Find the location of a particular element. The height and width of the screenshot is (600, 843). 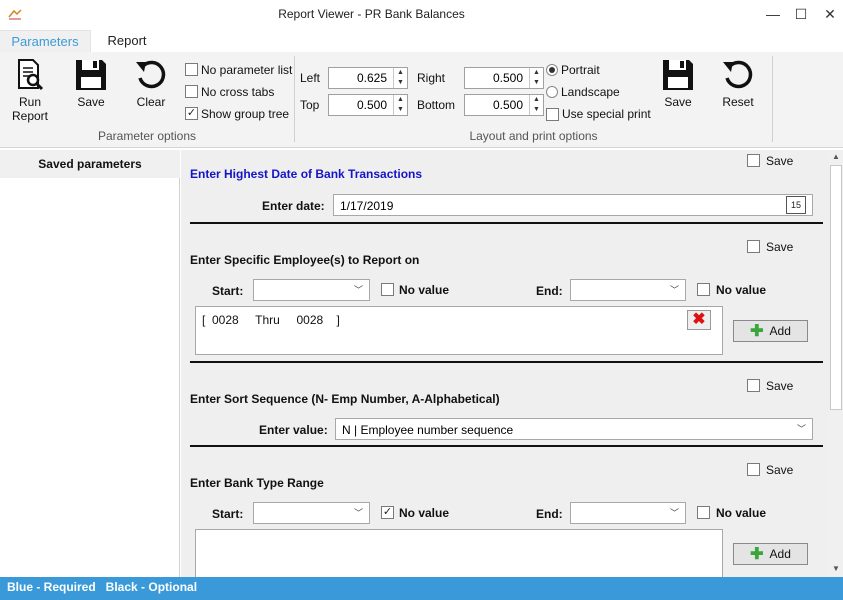

save-parameters-label: Save is located at coordinates (91, 102).